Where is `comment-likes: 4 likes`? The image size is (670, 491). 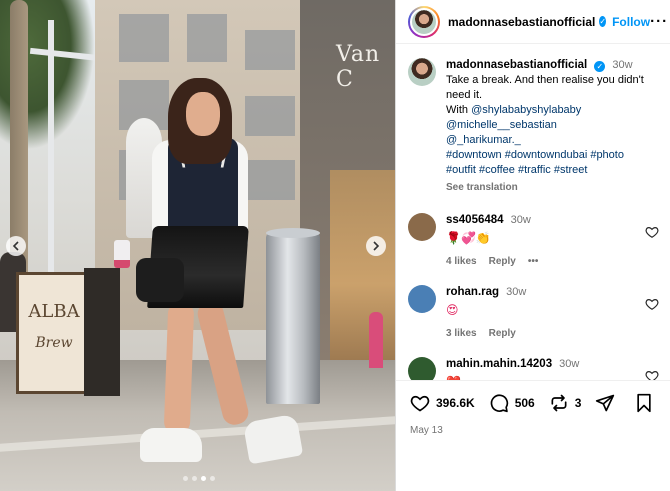
comment-likes: 4 likes is located at coordinates (461, 261).